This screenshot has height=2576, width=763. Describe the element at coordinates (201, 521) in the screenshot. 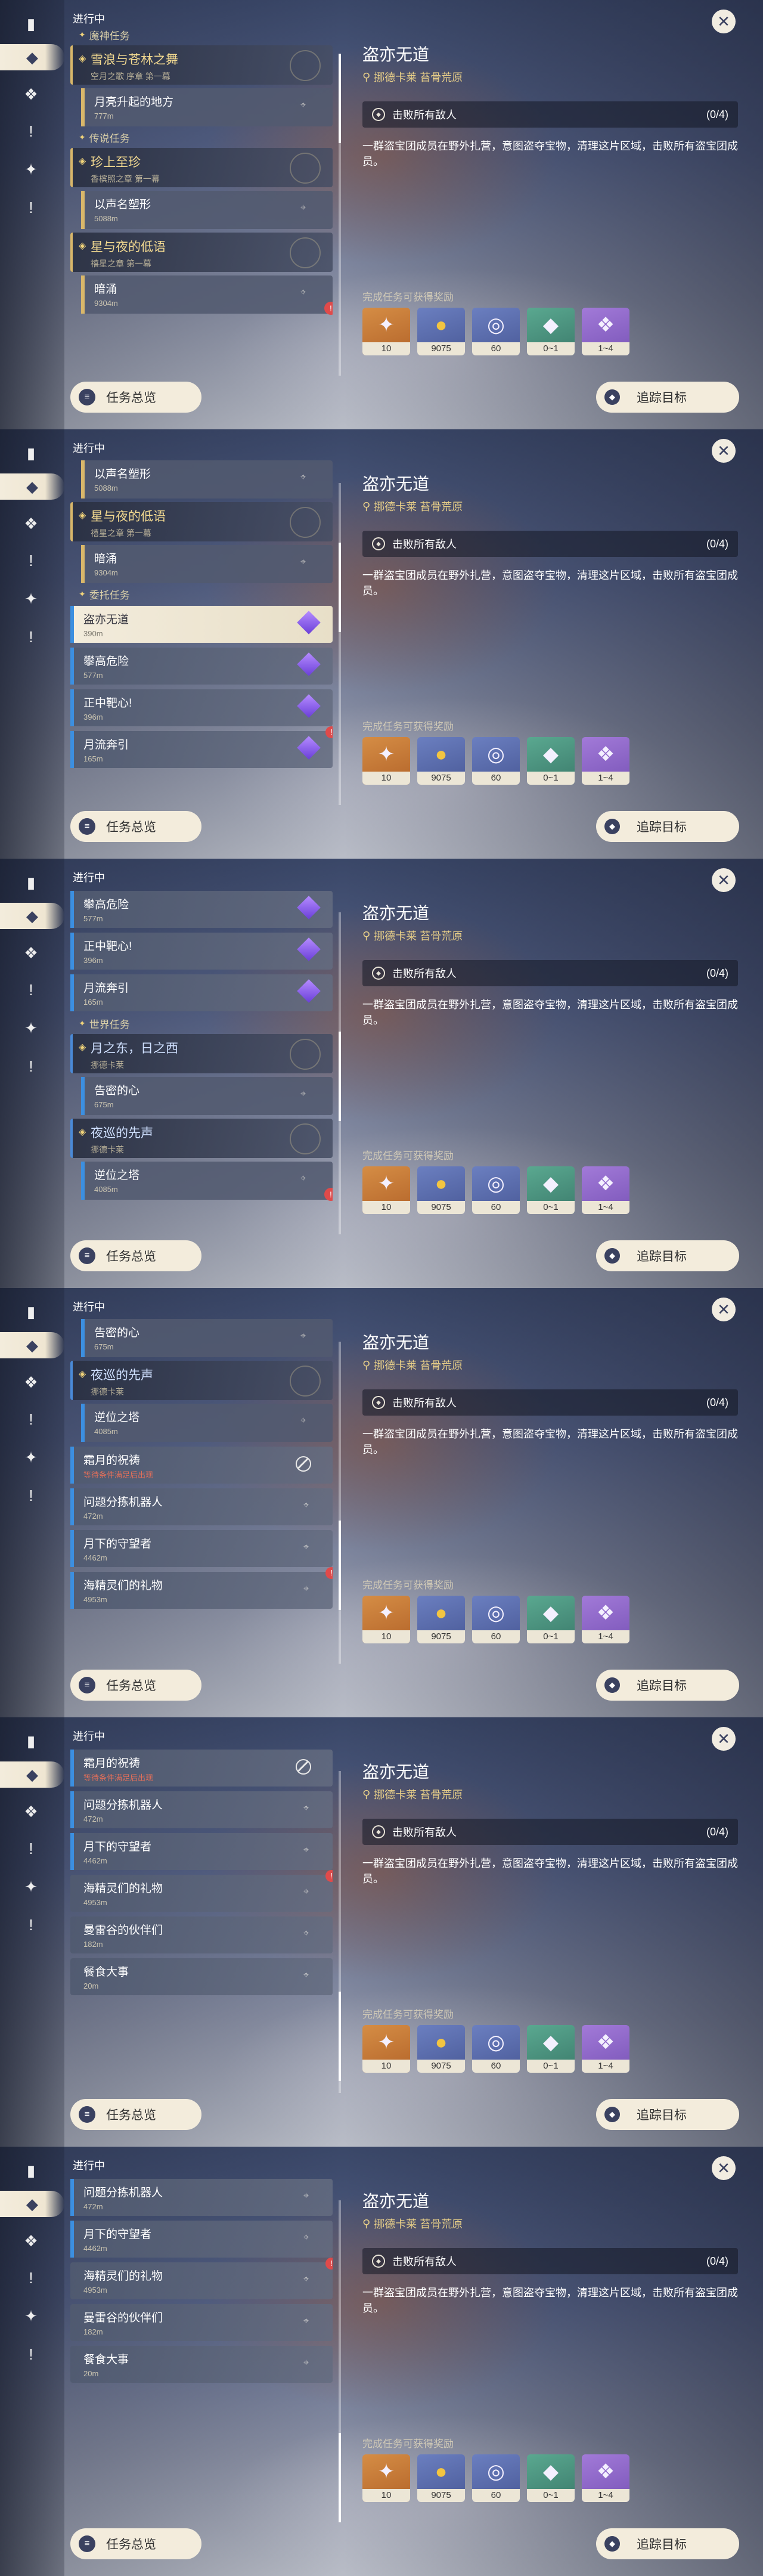

I see `quest-group: ◈ 星与夜的低语 禧星之章 第一幕` at that location.